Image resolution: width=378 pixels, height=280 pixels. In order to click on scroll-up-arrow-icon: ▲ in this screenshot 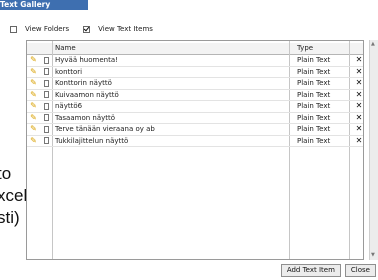, I will do `click(373, 44)`.